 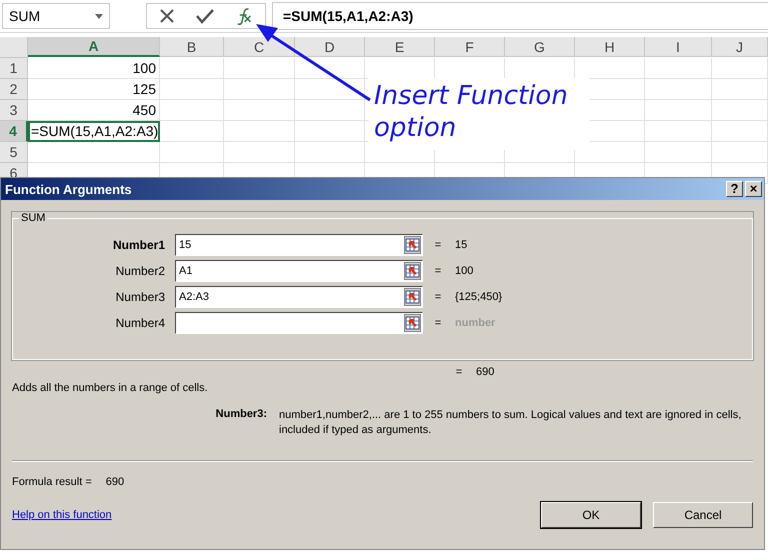 I want to click on argument-label: Number3, so click(x=140, y=297).